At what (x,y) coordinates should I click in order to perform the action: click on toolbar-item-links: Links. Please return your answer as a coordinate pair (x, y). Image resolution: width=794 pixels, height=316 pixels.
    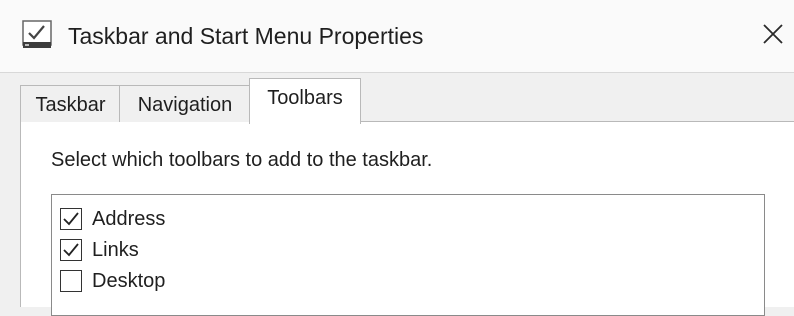
    Looking at the image, I should click on (99, 250).